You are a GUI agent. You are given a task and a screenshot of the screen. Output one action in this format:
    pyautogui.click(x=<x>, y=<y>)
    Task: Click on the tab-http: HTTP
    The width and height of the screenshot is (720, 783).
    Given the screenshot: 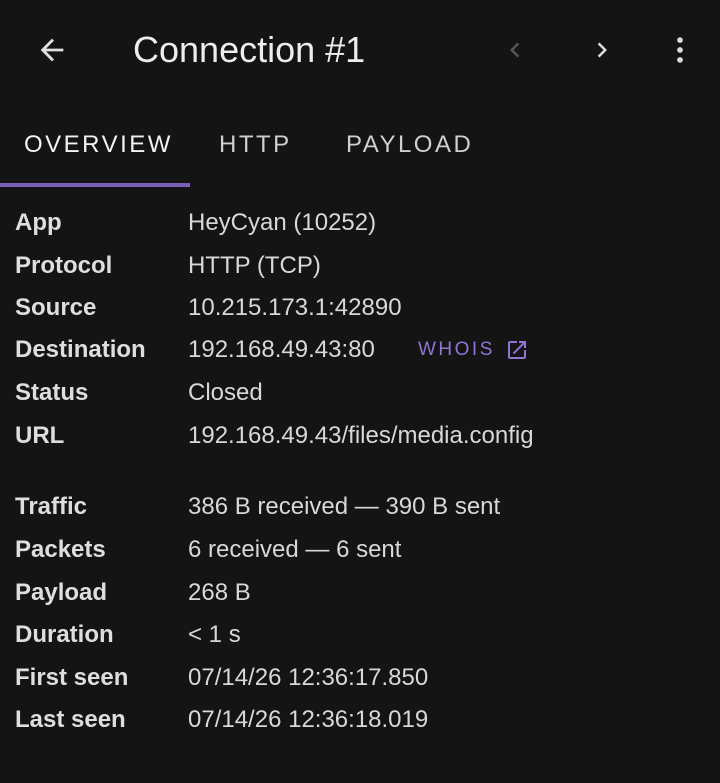 What is the action you would take?
    pyautogui.click(x=255, y=145)
    